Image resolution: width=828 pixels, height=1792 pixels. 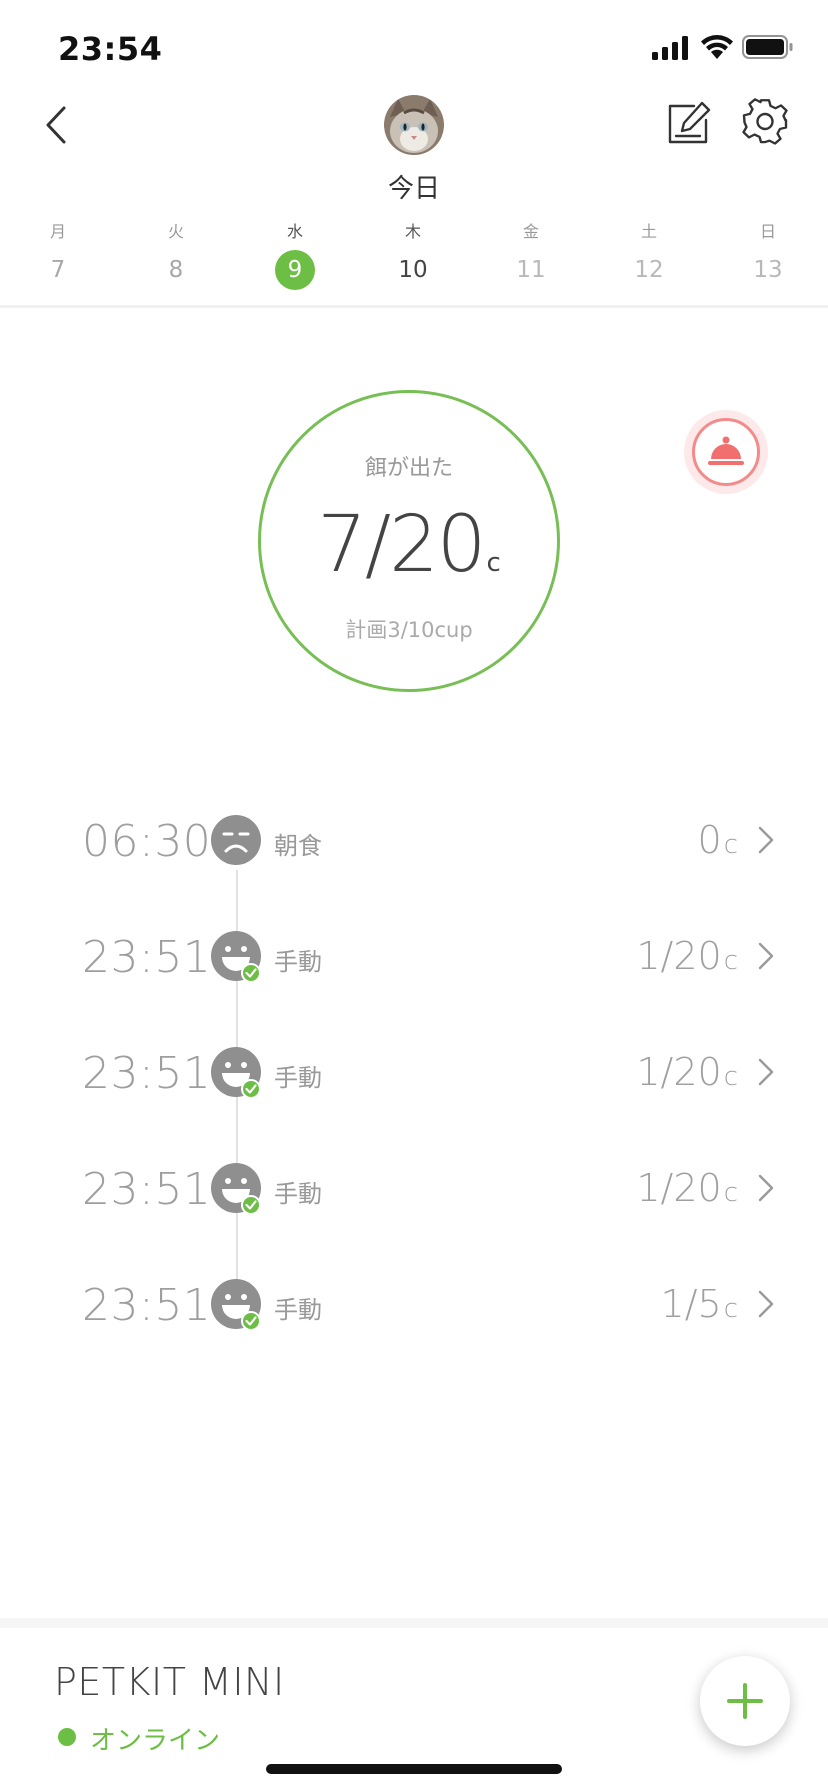 I want to click on battery-icon, so click(x=767, y=47).